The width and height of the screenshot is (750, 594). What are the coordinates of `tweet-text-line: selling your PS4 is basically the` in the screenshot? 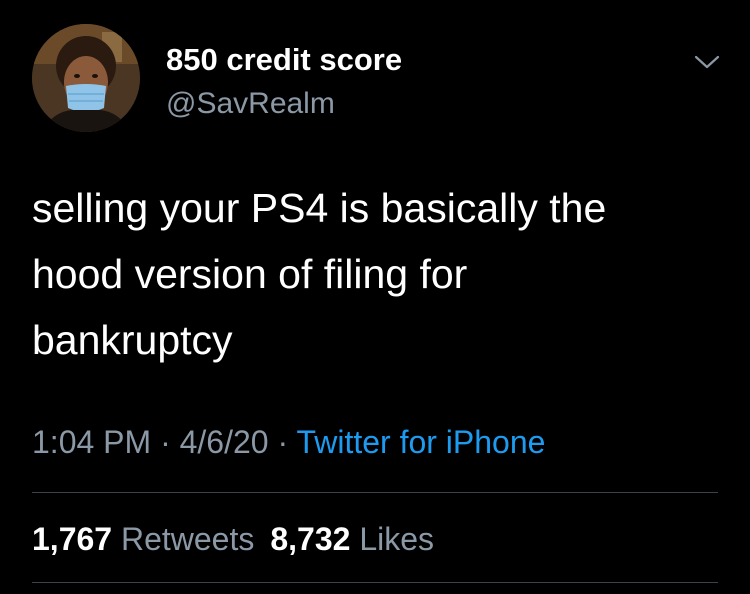 It's located at (319, 208).